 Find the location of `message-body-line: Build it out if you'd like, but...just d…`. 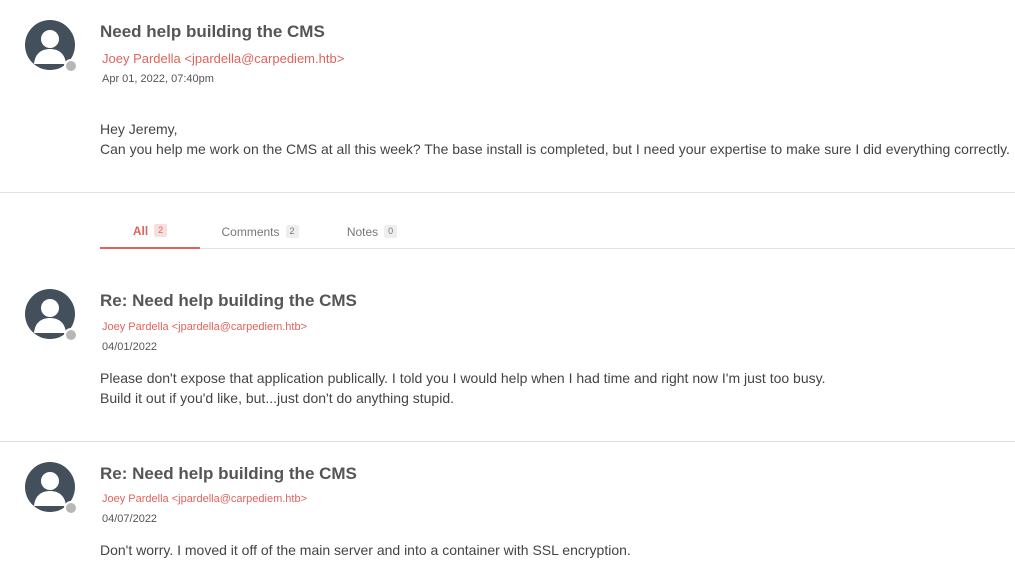

message-body-line: Build it out if you'd like, but...just d… is located at coordinates (277, 398).